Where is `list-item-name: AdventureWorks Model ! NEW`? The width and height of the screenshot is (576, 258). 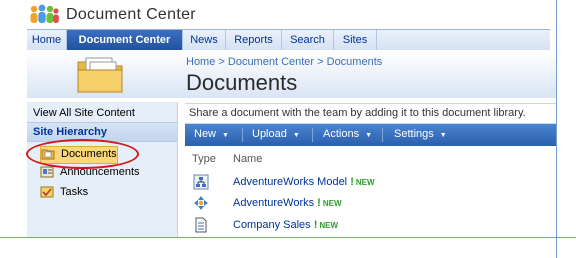
list-item-name: AdventureWorks Model ! NEW is located at coordinates (304, 182).